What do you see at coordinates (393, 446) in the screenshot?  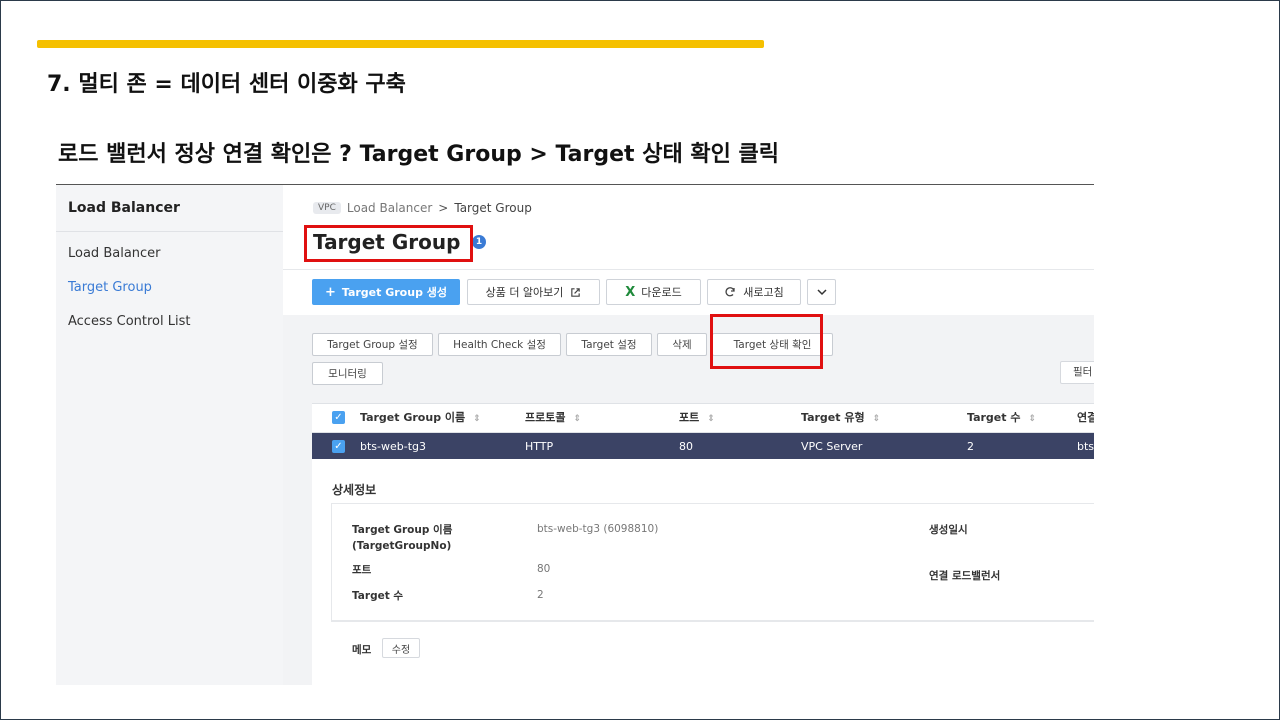 I see `row-name: bts-web-tg3` at bounding box center [393, 446].